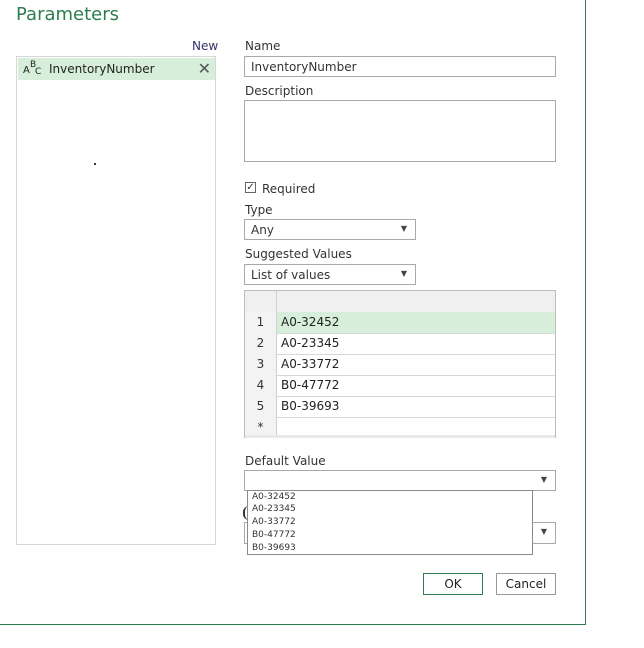 This screenshot has width=644, height=648. I want to click on dropdown-option: B0-39693, so click(274, 548).